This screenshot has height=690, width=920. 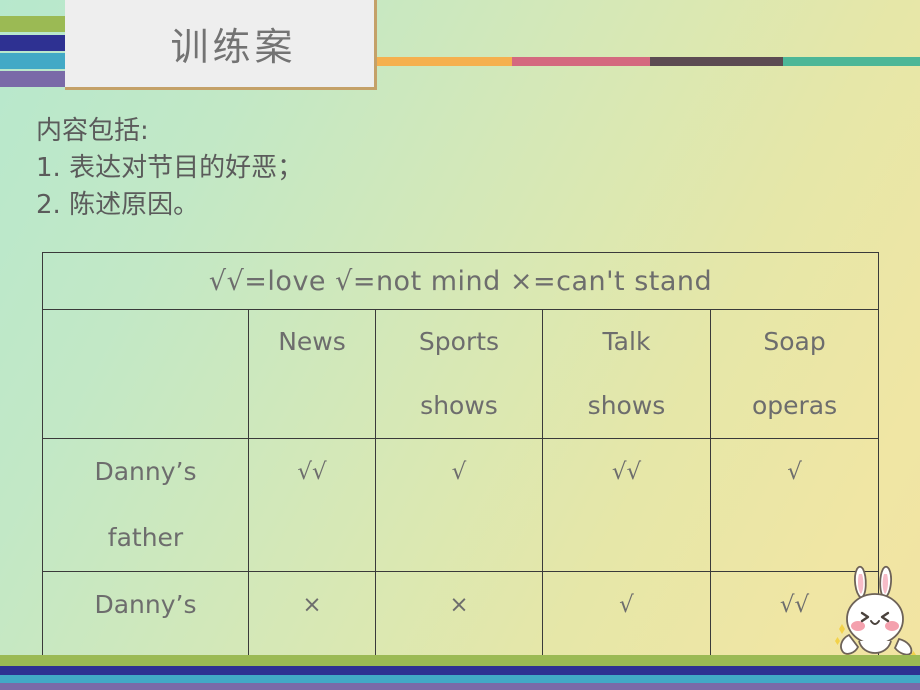 I want to click on column-header-soap-line1: Soap, so click(x=794, y=341).